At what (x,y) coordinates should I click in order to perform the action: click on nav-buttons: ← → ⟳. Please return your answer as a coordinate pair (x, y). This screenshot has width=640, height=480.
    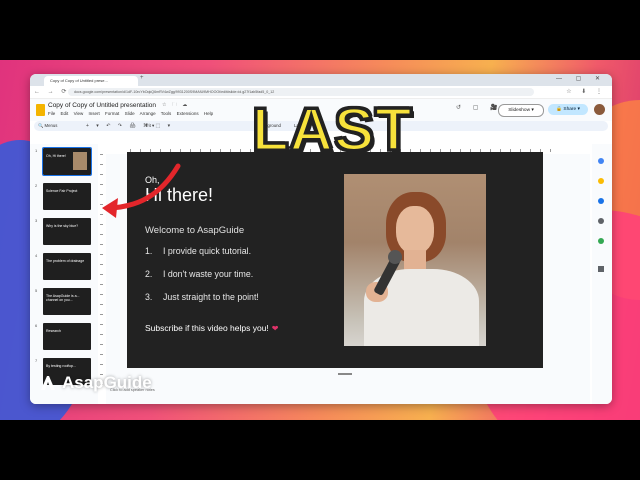
    Looking at the image, I should click on (51, 91).